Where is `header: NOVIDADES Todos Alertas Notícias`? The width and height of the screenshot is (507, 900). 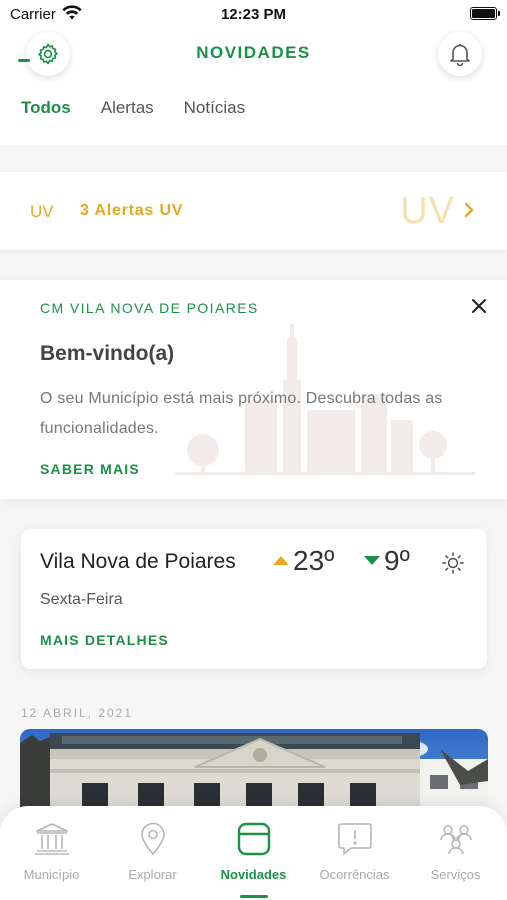
header: NOVIDADES Todos Alertas Notícias is located at coordinates (253, 87).